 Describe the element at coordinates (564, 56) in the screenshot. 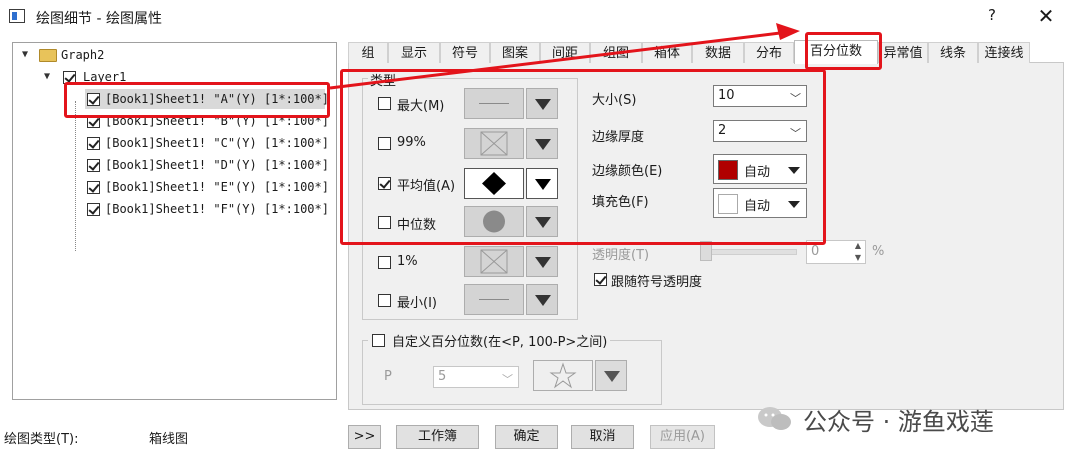

I see `annotation-arrow` at that location.